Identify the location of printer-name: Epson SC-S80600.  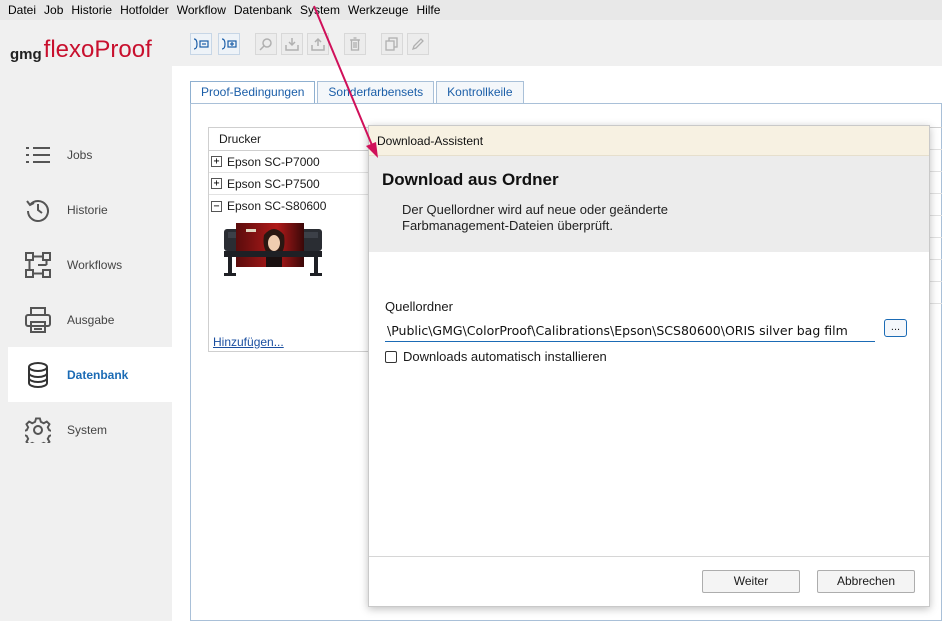
(277, 206).